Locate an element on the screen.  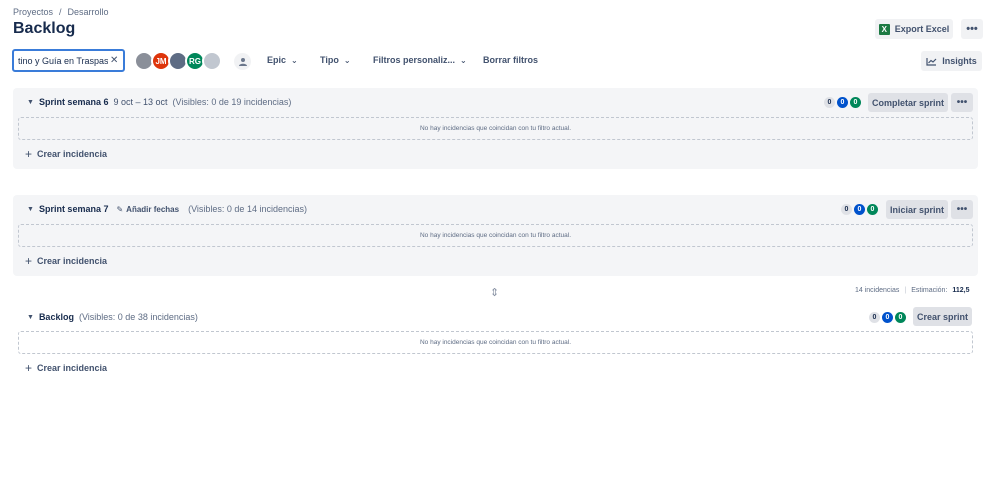
sprint-summary: 14 incidencias | Estimación: 112,5 is located at coordinates (912, 290).